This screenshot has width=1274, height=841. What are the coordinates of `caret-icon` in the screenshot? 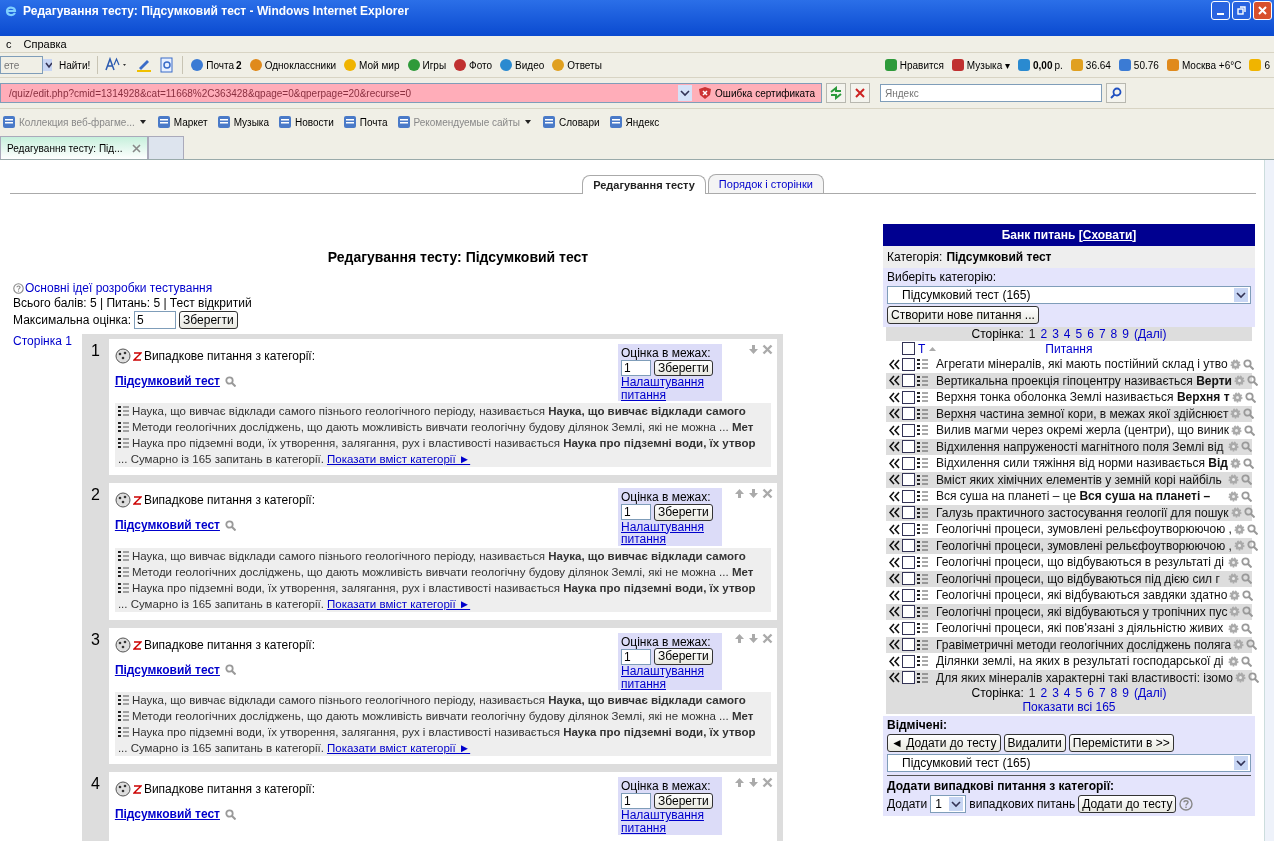 It's located at (142, 122).